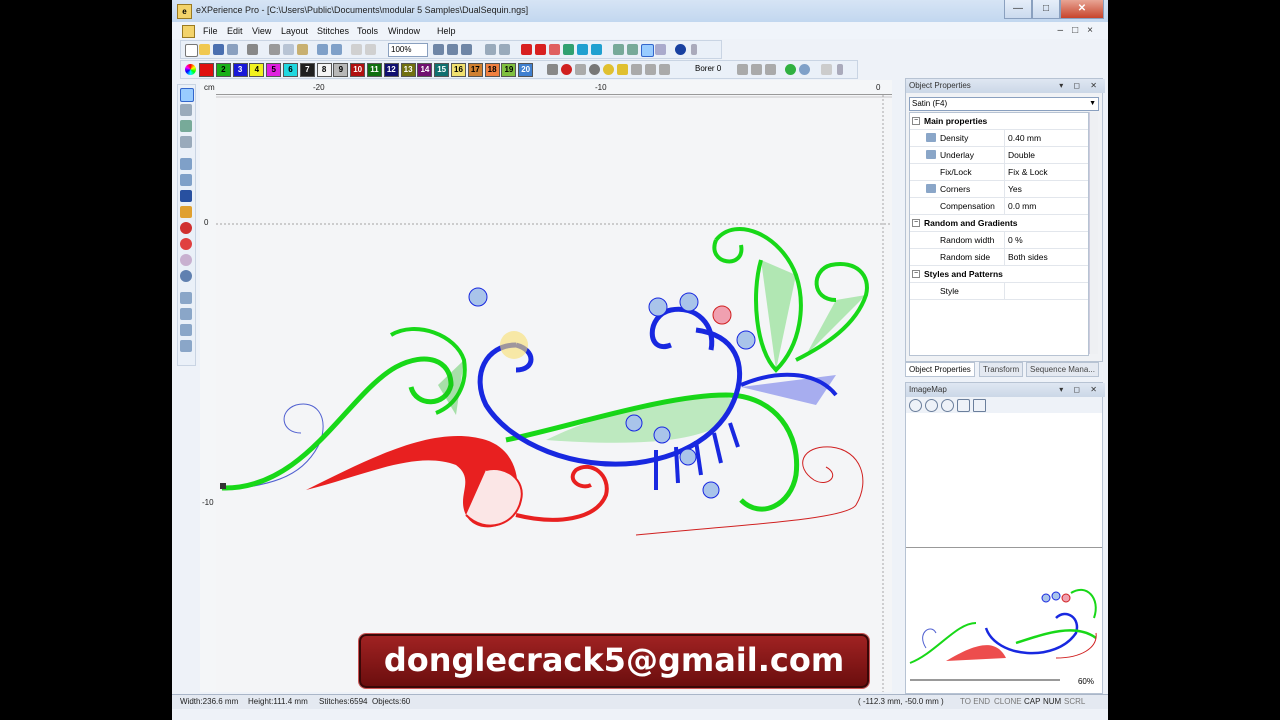 Image resolution: width=1280 pixels, height=720 pixels. I want to click on property-grid-scrollbar, so click(1093, 233).